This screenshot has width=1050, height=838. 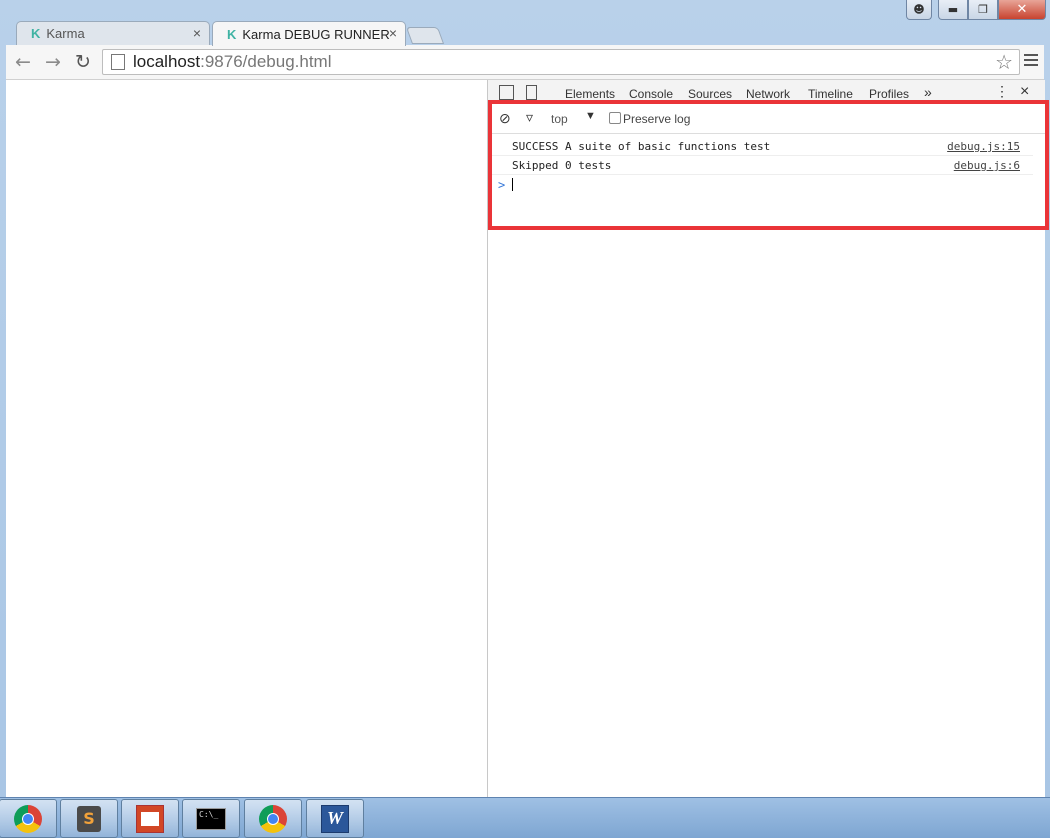 I want to click on tab-karma-debug-runner: K Karma DEBUG RUNNER ×, so click(x=309, y=33).